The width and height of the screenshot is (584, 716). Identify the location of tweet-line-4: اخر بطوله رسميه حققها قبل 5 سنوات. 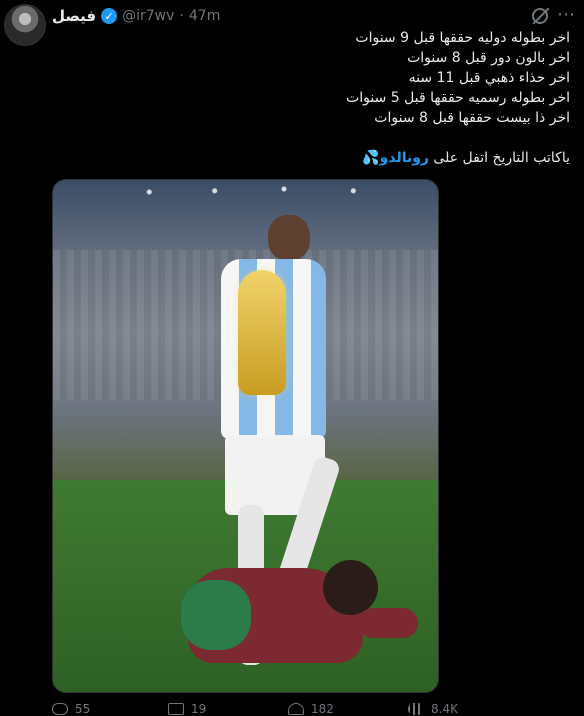
(458, 98).